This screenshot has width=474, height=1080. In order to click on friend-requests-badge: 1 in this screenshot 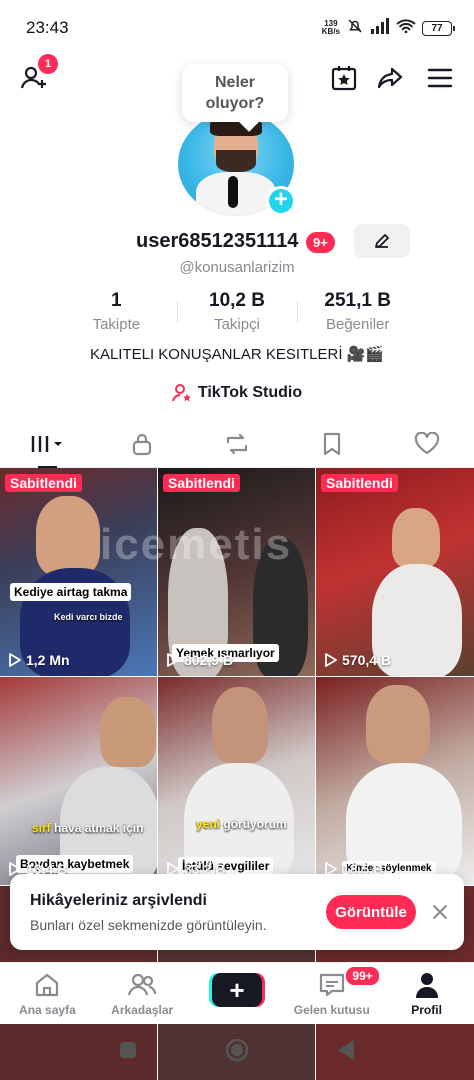, I will do `click(48, 64)`.